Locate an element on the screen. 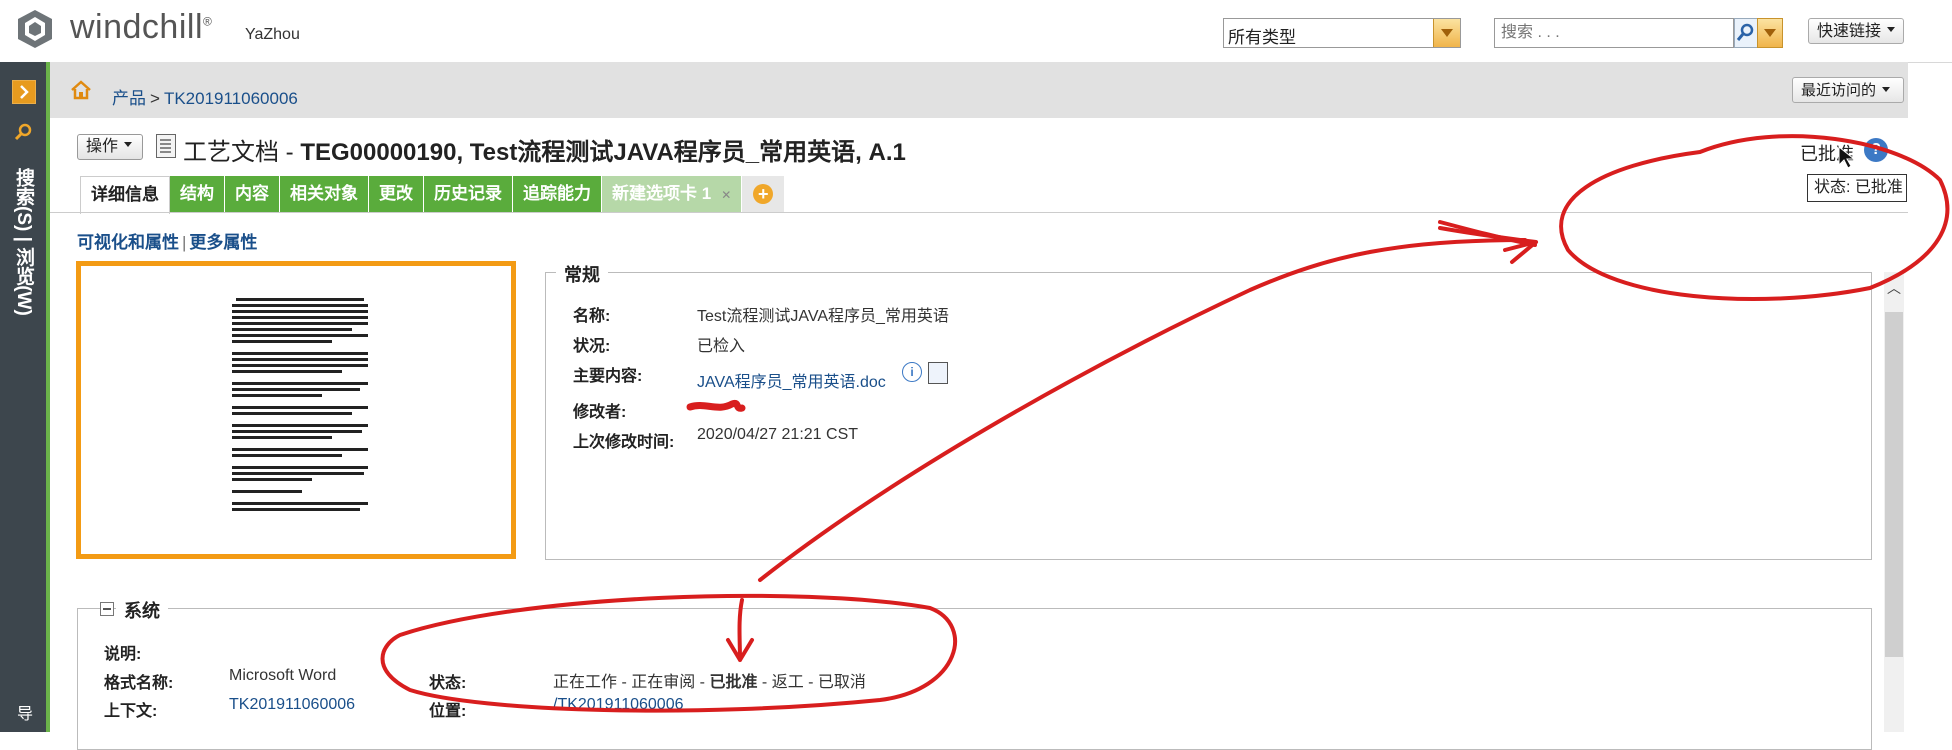 Image resolution: width=1952 pixels, height=750 pixels. primary-content-label: 主要内容: is located at coordinates (608, 376).